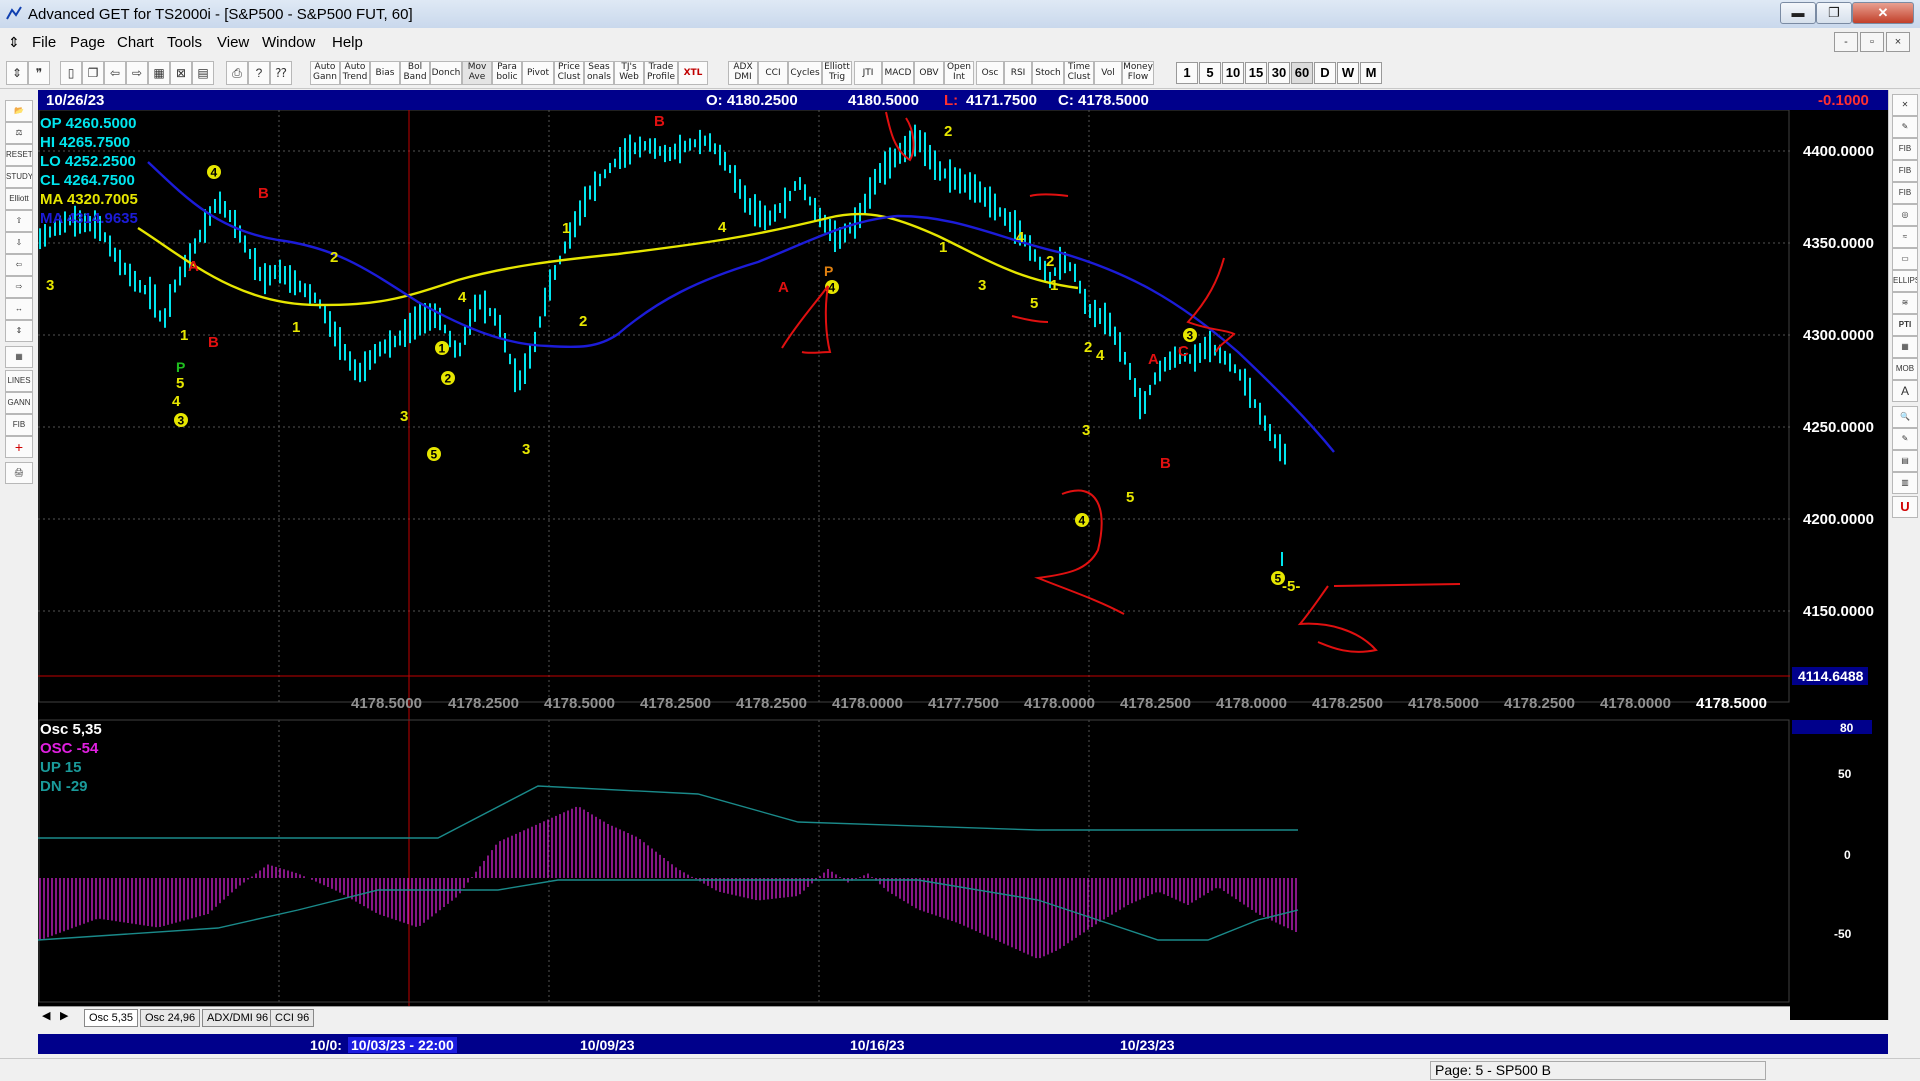  I want to click on delete-icon: ⊠, so click(181, 73).